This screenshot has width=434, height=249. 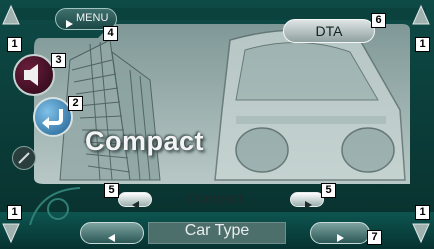 What do you see at coordinates (69, 24) in the screenshot?
I see `menu-play-icon` at bounding box center [69, 24].